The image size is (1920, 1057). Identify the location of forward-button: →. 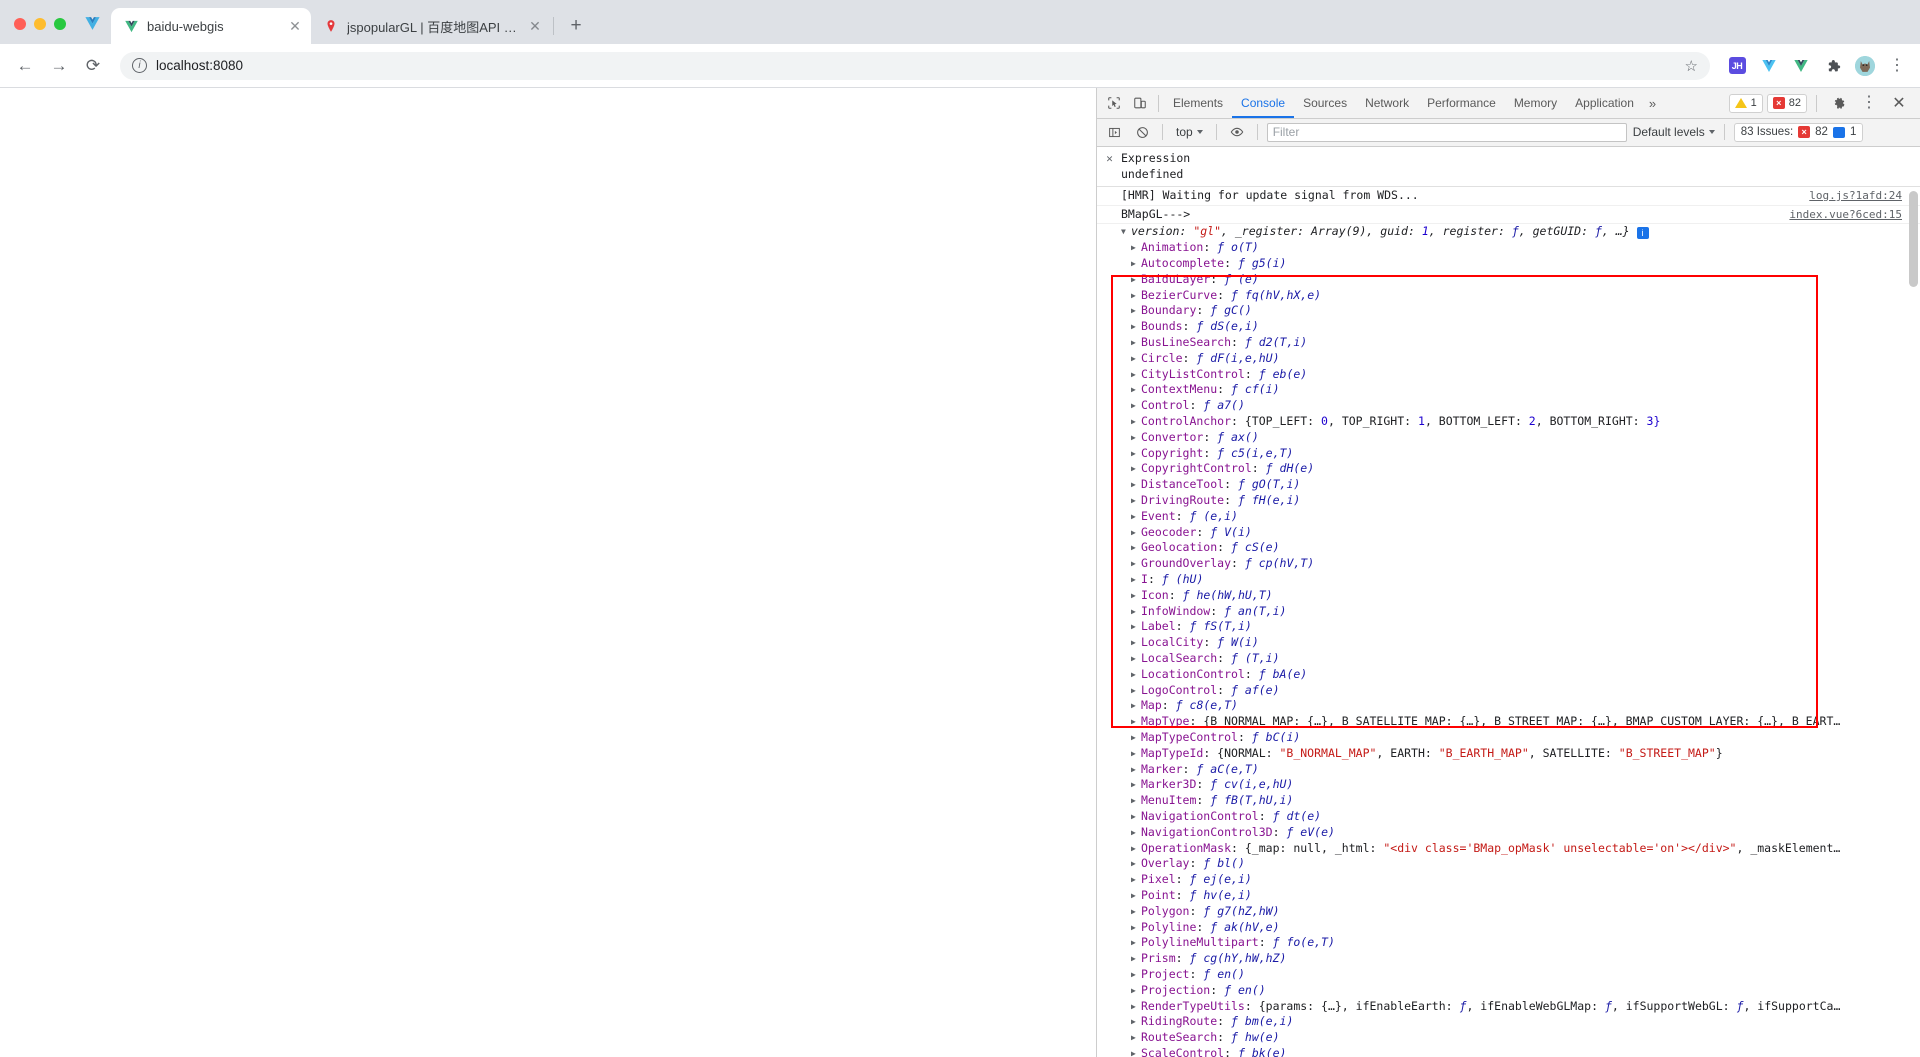
(59, 66).